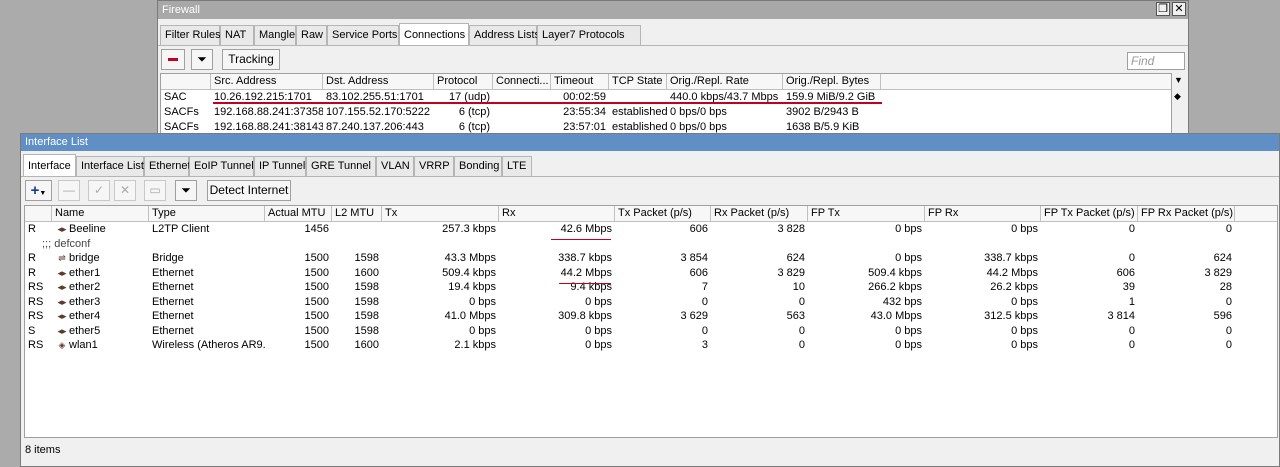 This screenshot has width=1280, height=467. Describe the element at coordinates (585, 258) in the screenshot. I see `table-cell-rx: 338.7 kbps` at that location.